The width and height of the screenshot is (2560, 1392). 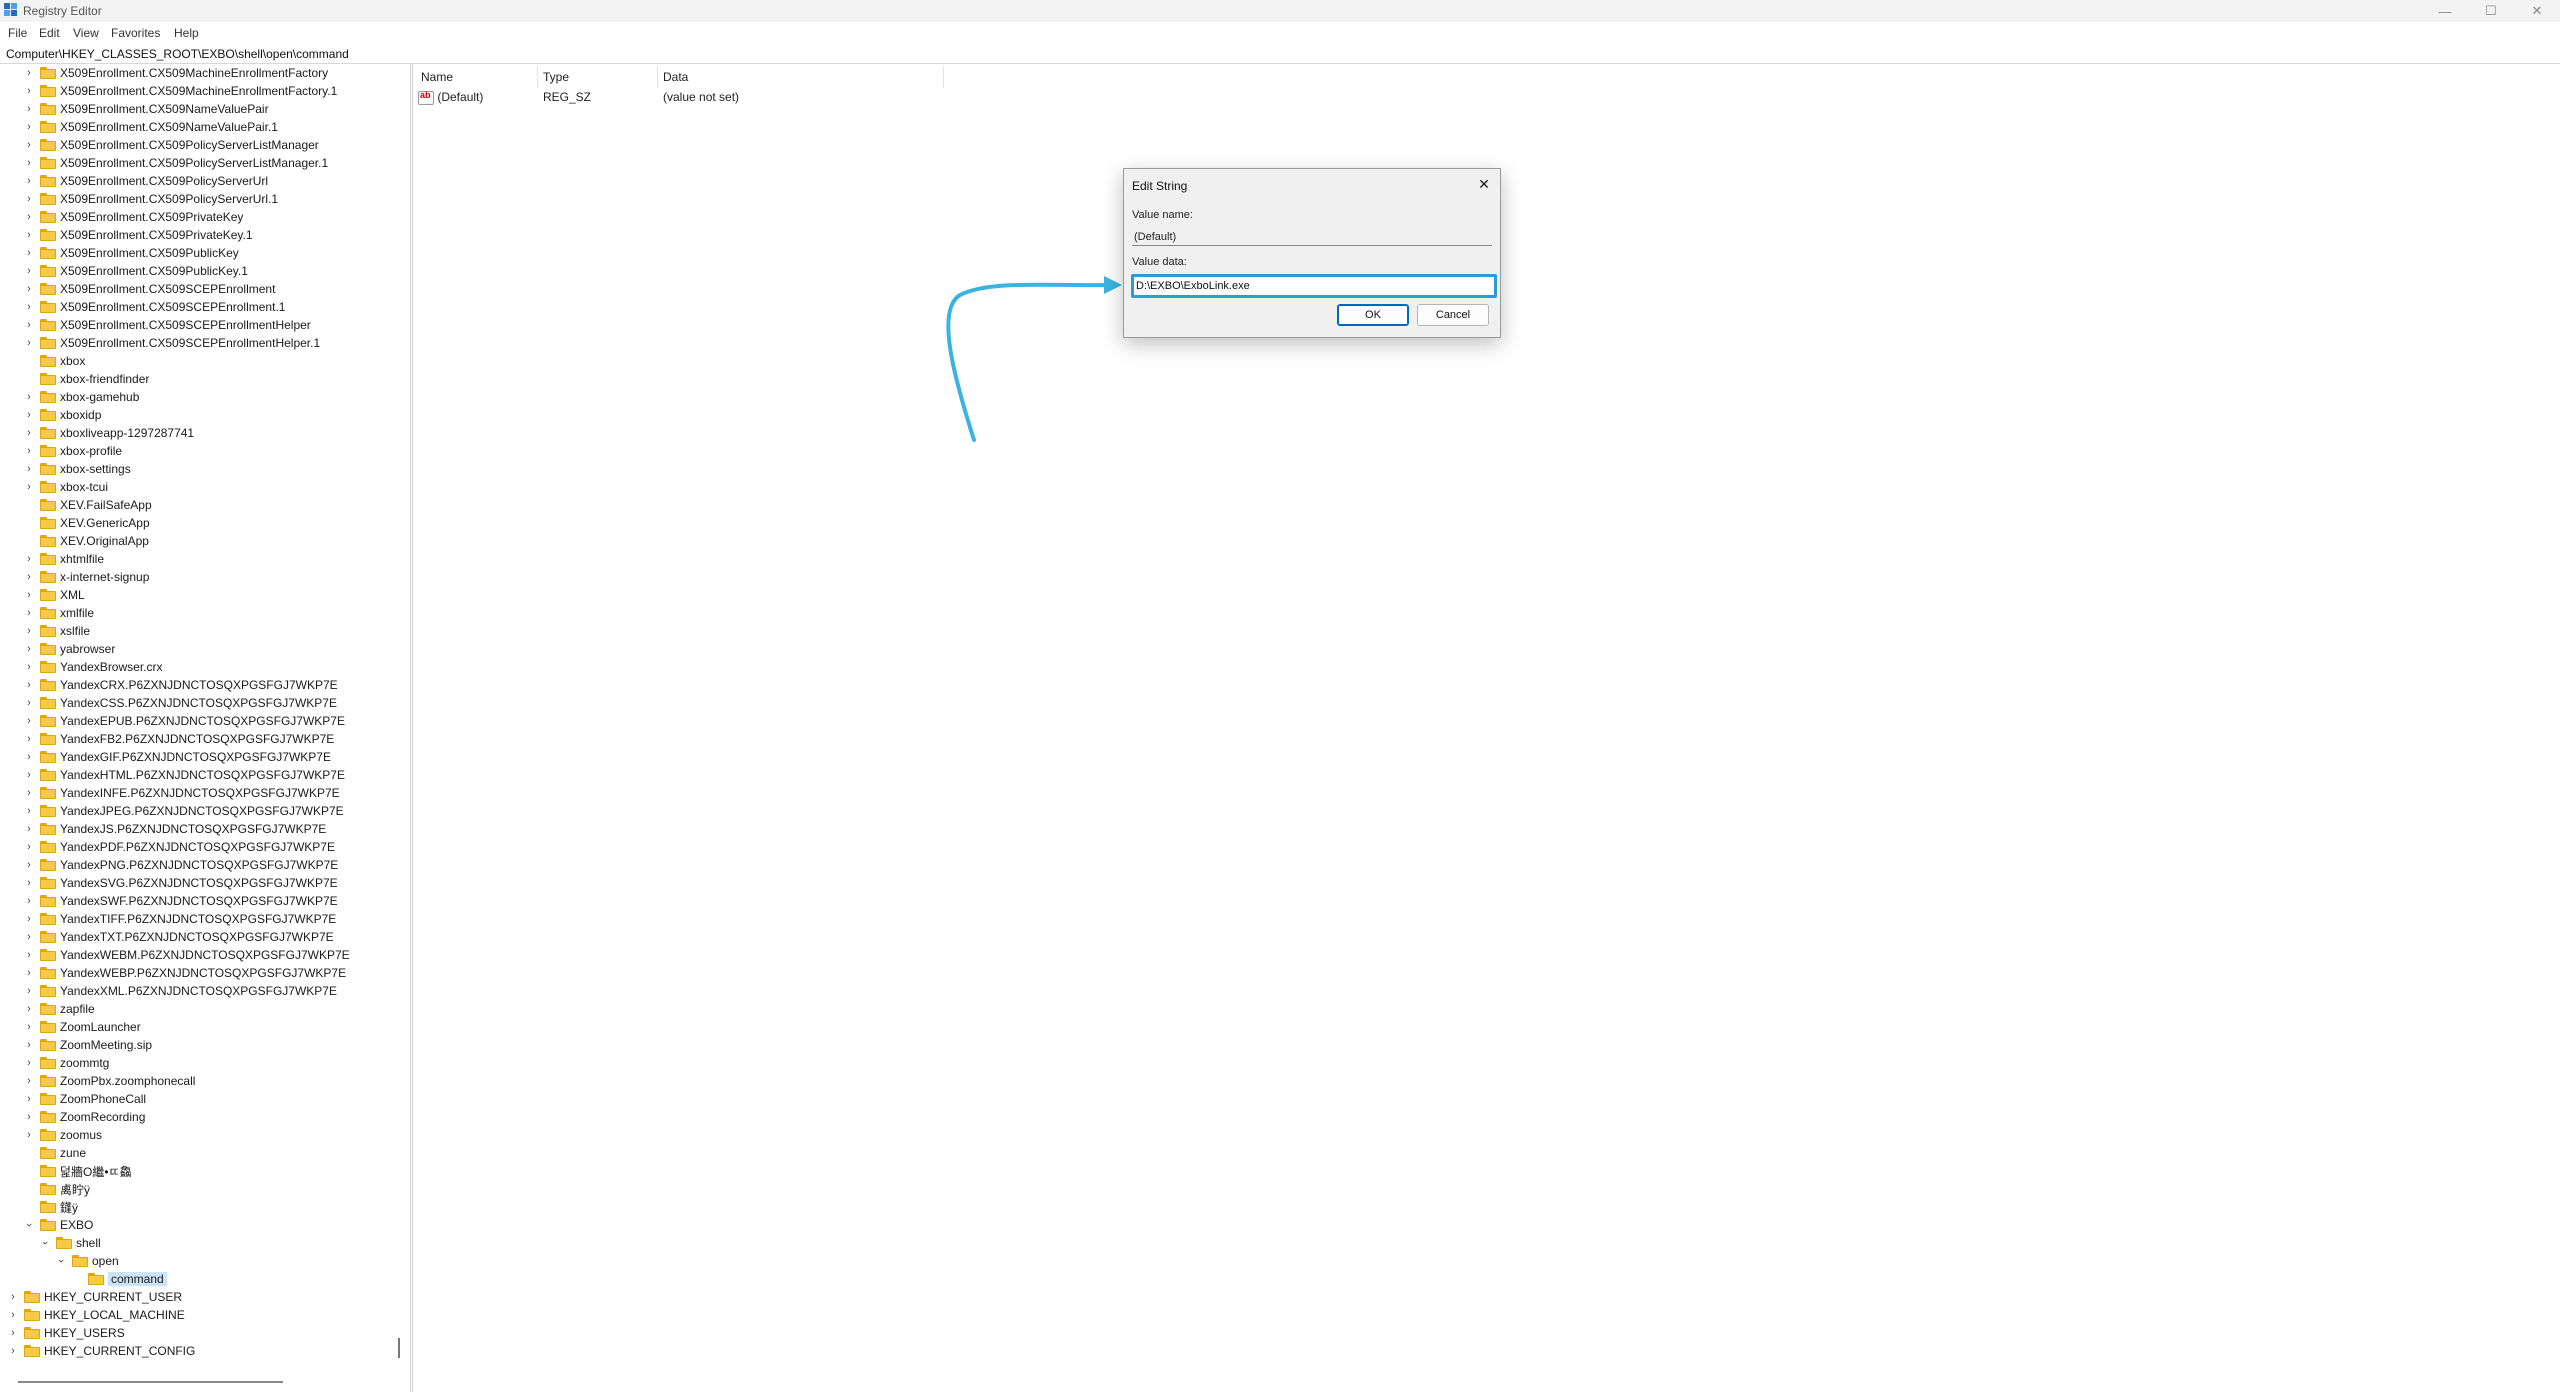 I want to click on tree-item: › YandexTIFF.P6ZXNJDNCTOSQXPGSFGJ7WKP7E, so click(x=180, y=919).